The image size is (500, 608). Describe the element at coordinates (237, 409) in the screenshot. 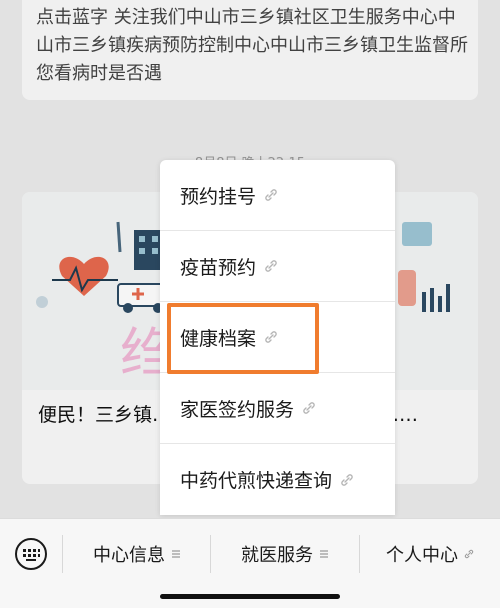

I see `menu-item-label: 家医签约服务` at that location.